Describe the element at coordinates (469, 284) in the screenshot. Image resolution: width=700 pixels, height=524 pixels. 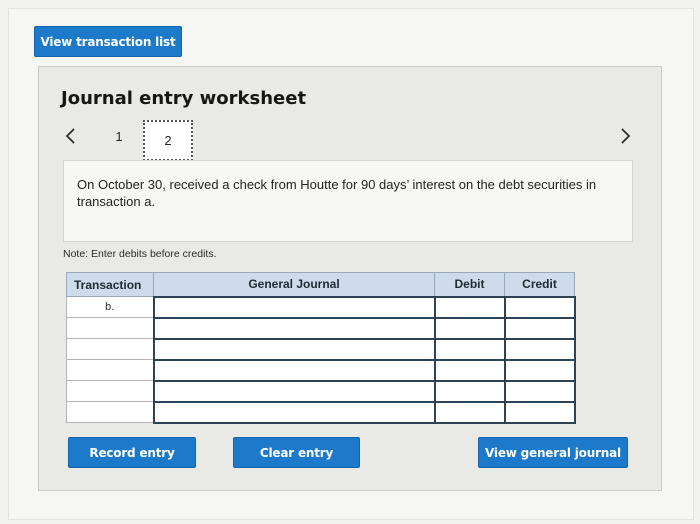
I see `header-debit: Debit` at that location.